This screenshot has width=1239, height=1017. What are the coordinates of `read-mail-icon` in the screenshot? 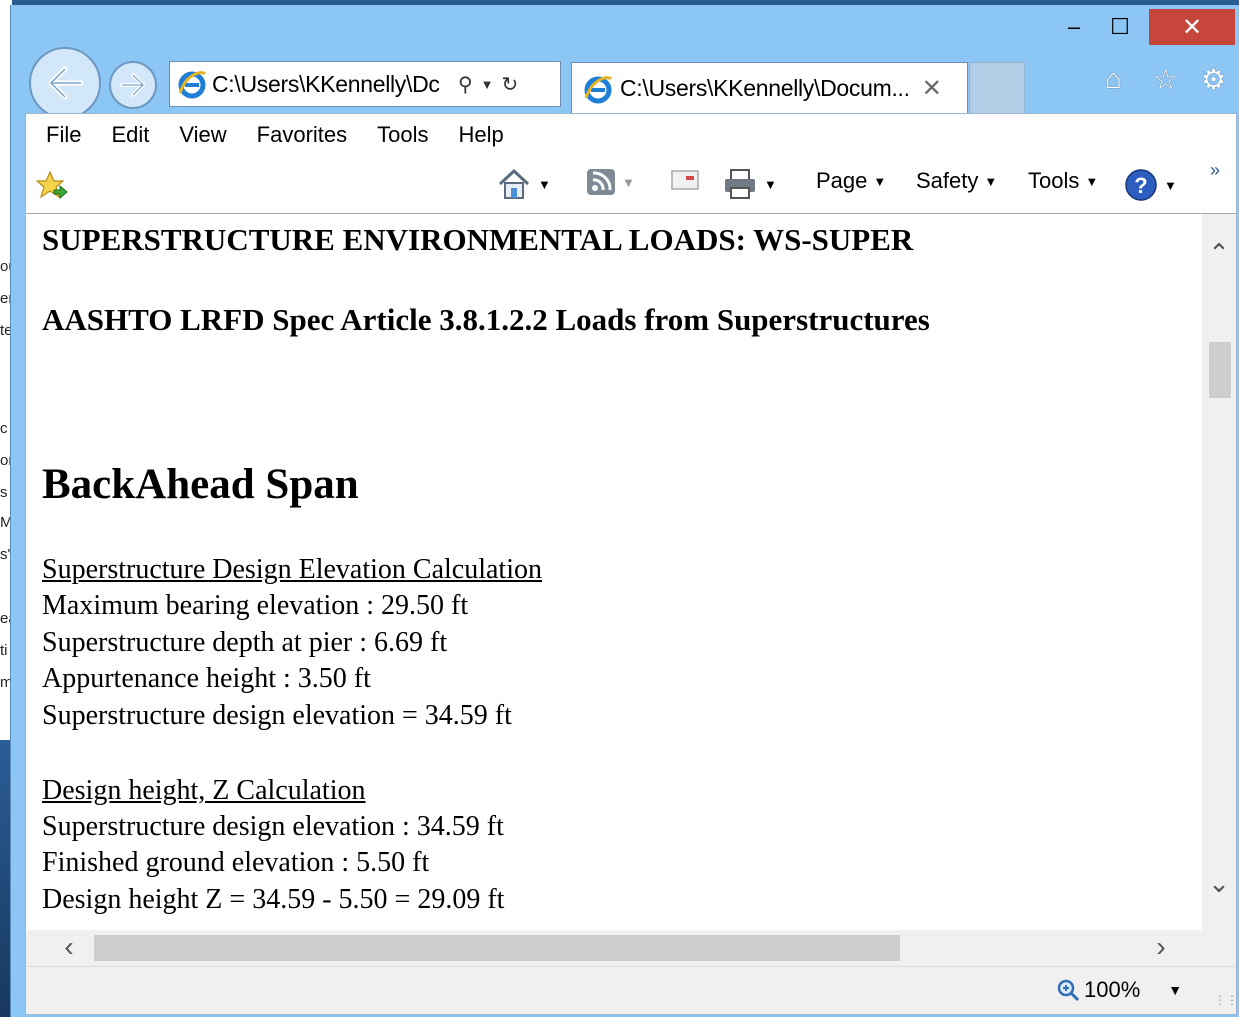 It's located at (685, 180).